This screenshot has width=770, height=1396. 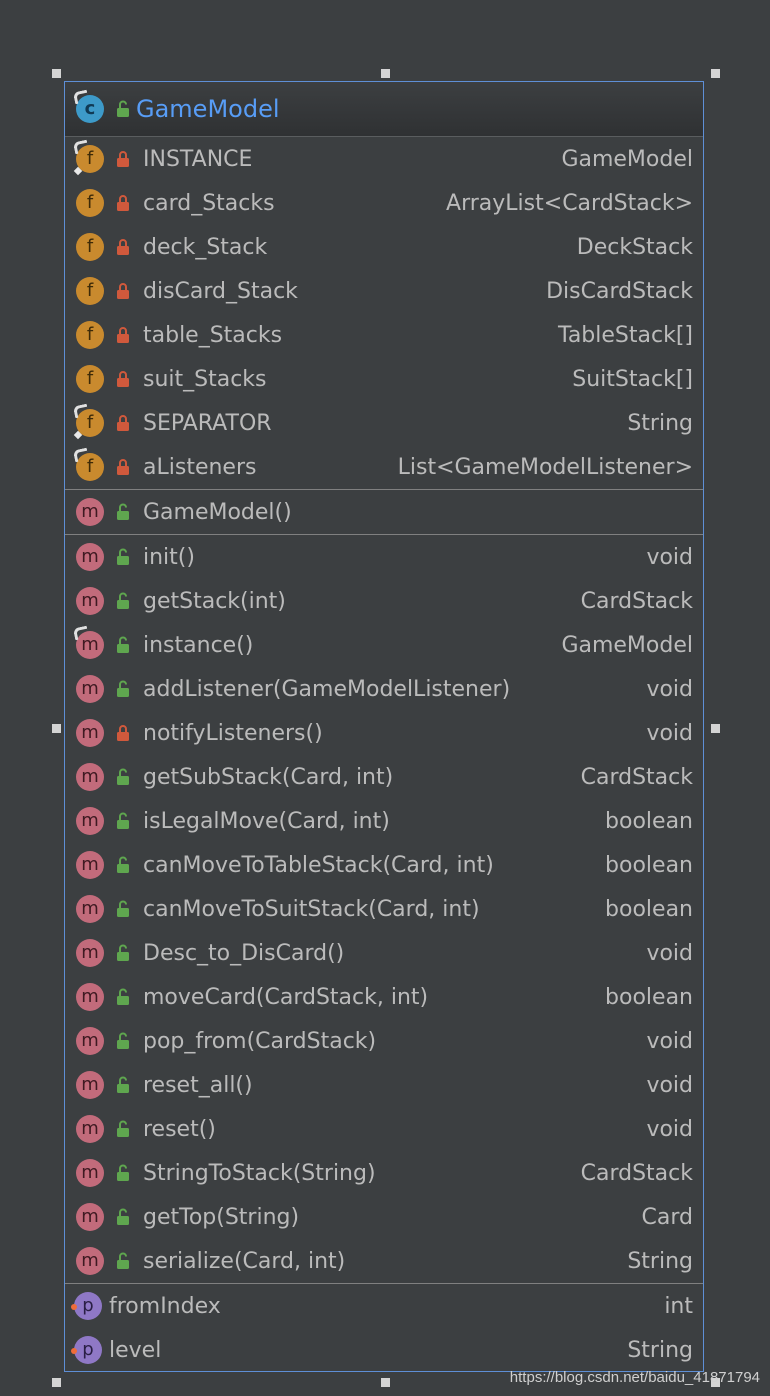 I want to click on method-row: m StringToStack(String) CardStack, so click(x=384, y=1173).